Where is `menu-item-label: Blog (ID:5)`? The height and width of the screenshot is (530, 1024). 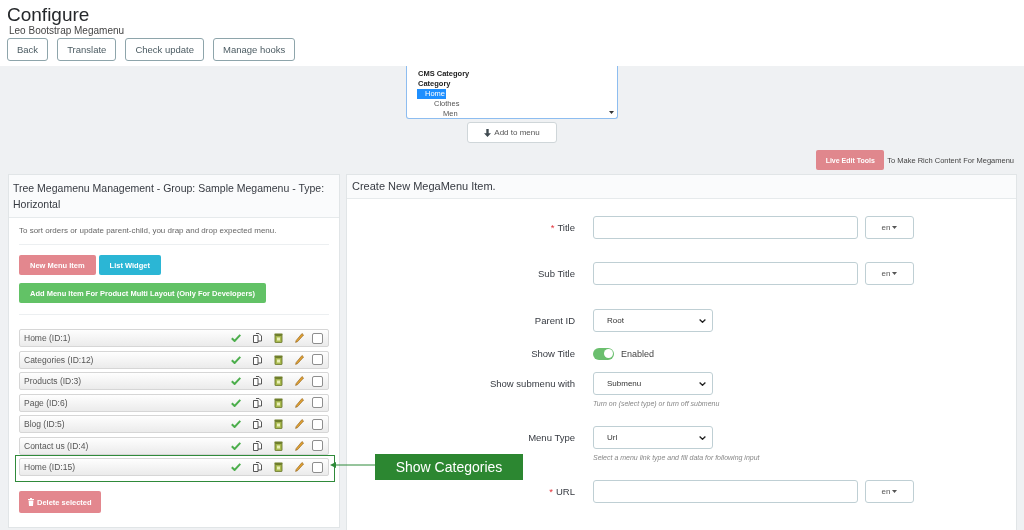 menu-item-label: Blog (ID:5) is located at coordinates (45, 424).